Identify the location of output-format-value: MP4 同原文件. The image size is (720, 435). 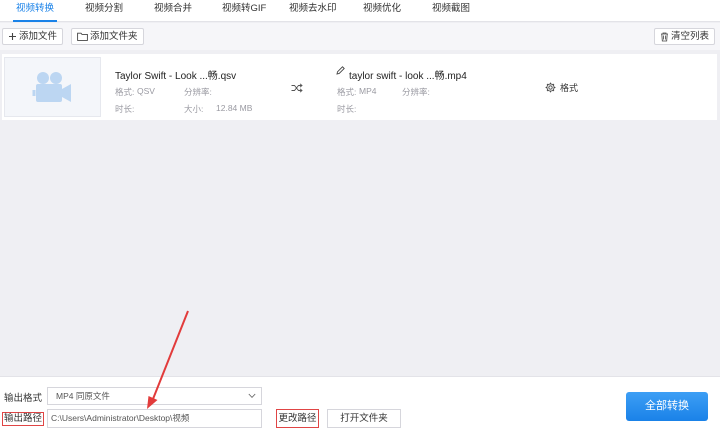
(83, 396).